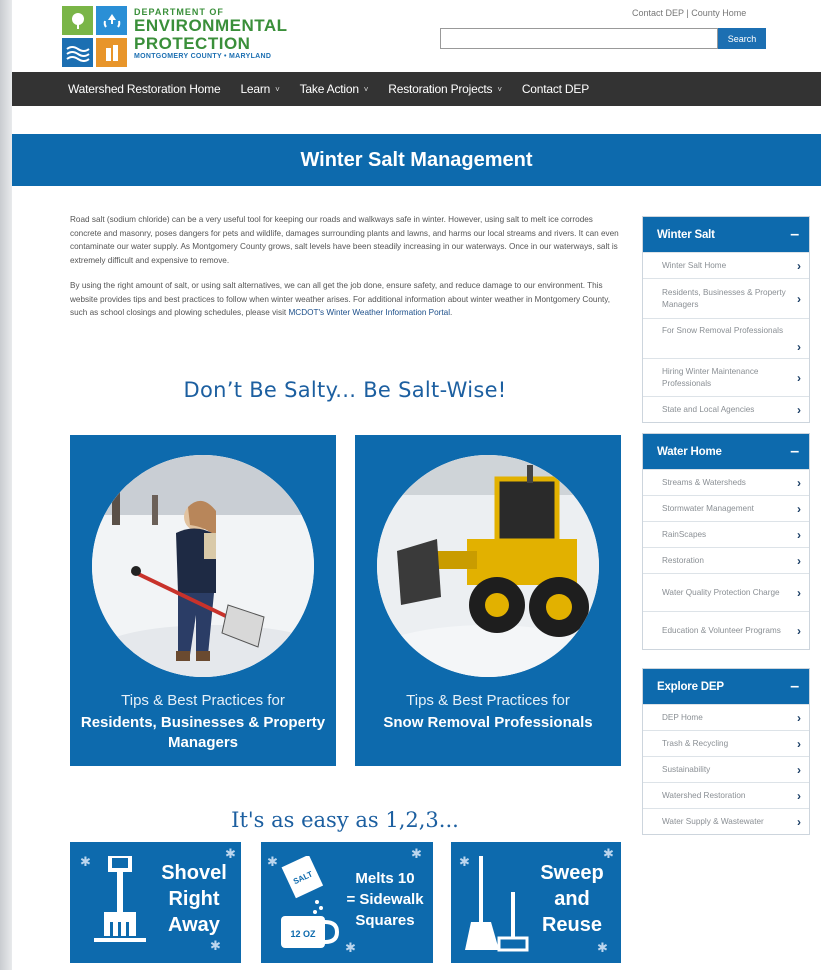  Describe the element at coordinates (726, 377) in the screenshot. I see `sidebar-item-hiring: Hiring Winter Maintenance Professionals ›` at that location.